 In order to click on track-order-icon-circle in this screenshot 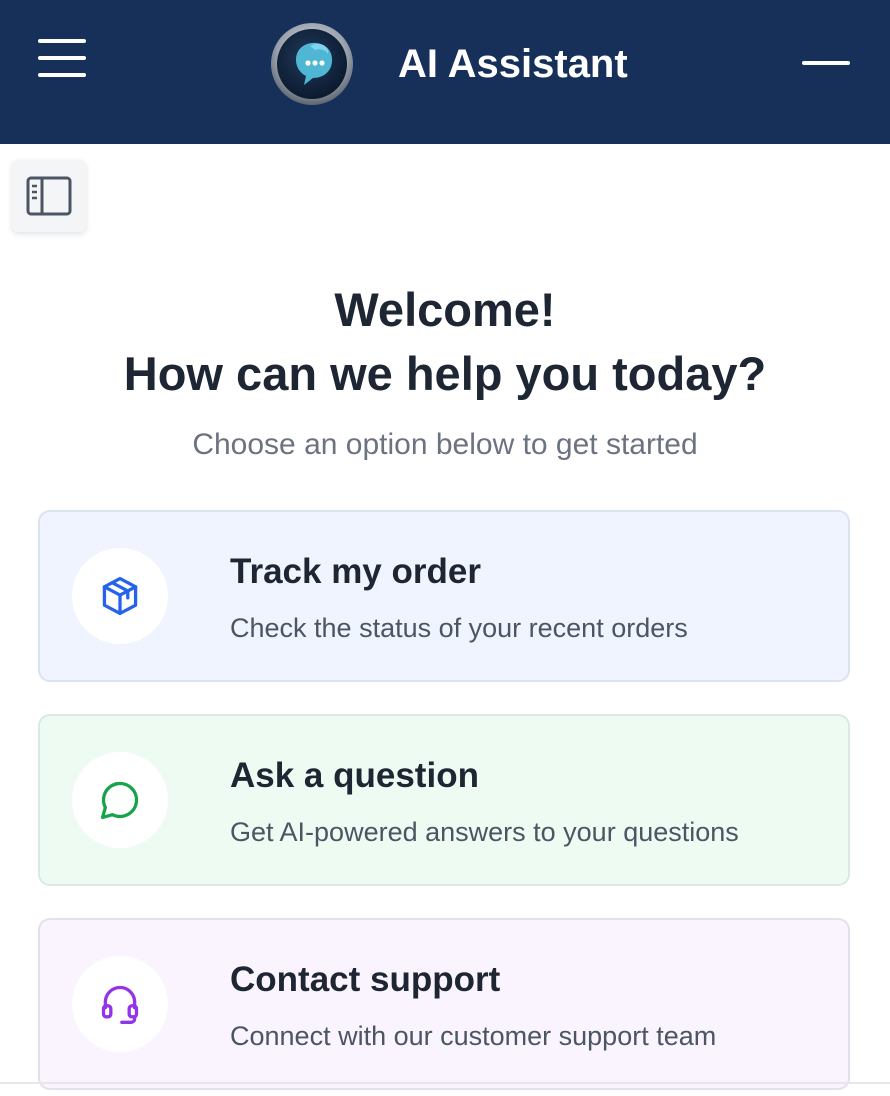, I will do `click(120, 596)`.